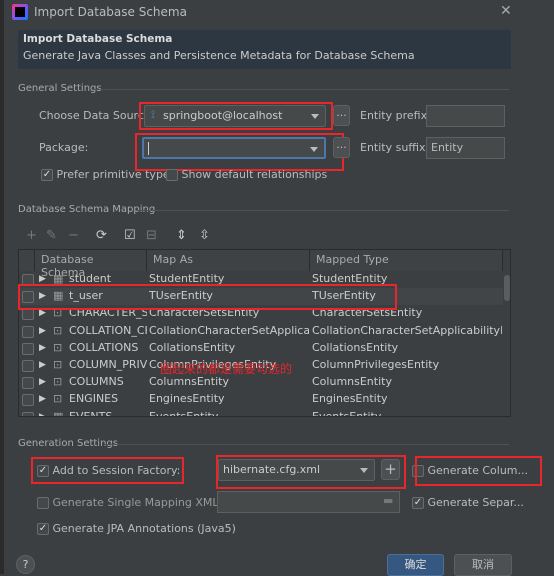  Describe the element at coordinates (25, 564) in the screenshot. I see `help-button: ?` at that location.